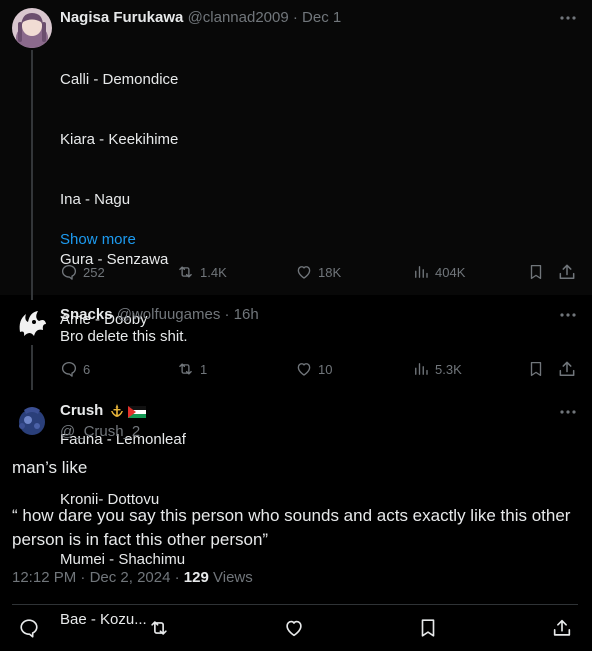 The height and width of the screenshot is (651, 592). What do you see at coordinates (321, 17) in the screenshot?
I see `timestamp: Dec 1` at bounding box center [321, 17].